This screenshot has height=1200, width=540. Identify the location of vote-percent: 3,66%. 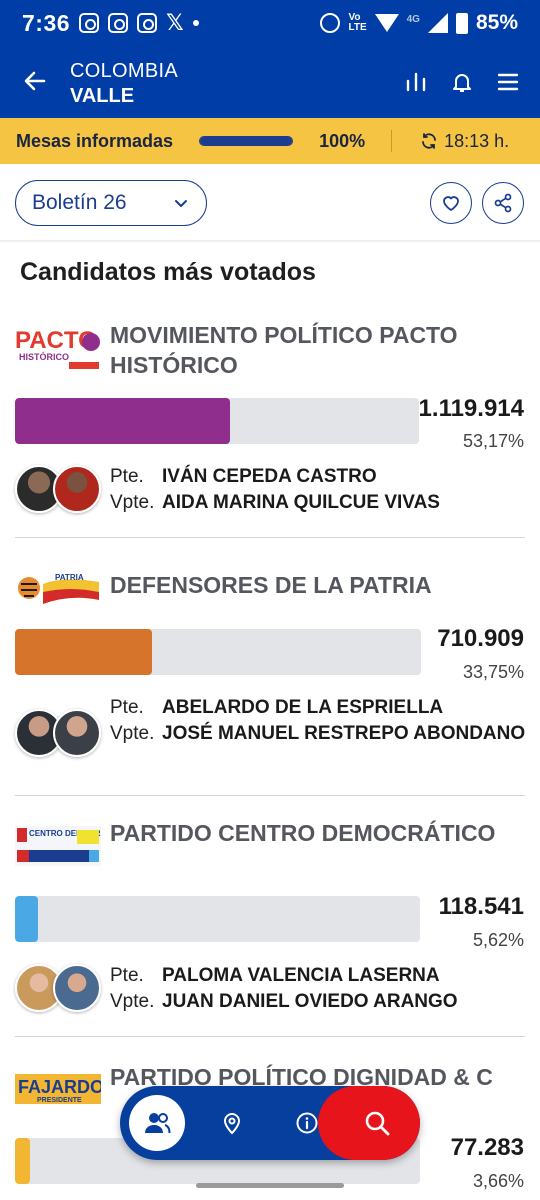
(498, 1181).